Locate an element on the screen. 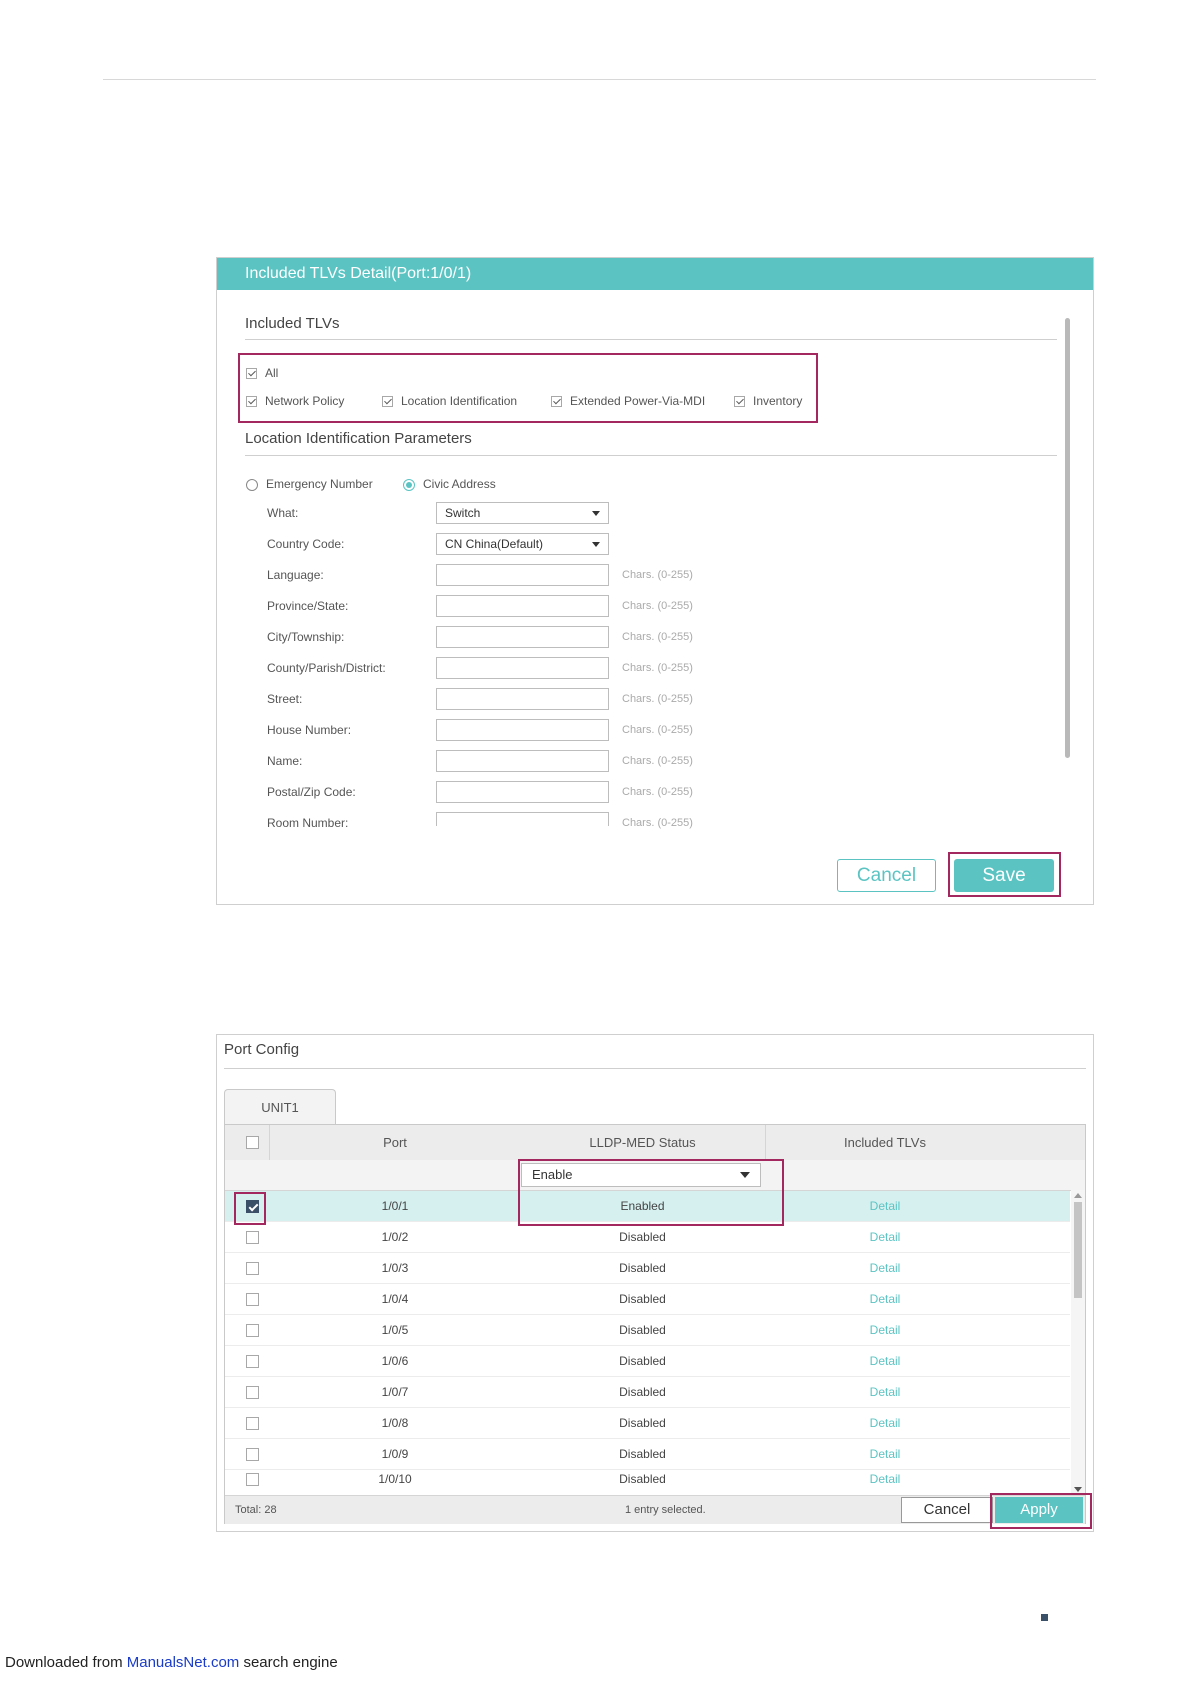 The width and height of the screenshot is (1191, 1684). port-cell: 1/0/10 is located at coordinates (395, 1479).